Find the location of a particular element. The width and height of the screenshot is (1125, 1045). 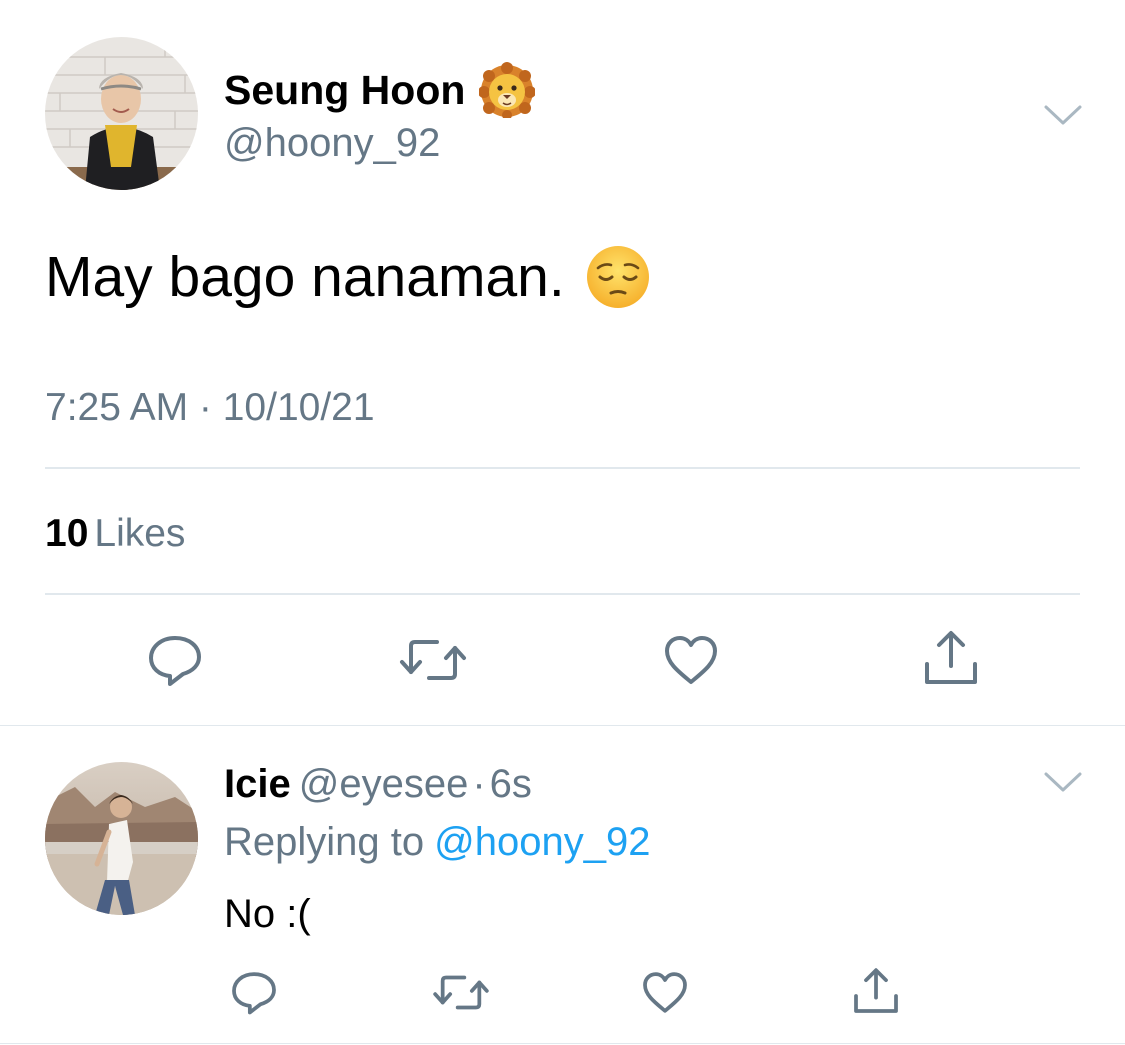

tweet-timestamp: 7:25 AM · 10/10/21 is located at coordinates (210, 408).